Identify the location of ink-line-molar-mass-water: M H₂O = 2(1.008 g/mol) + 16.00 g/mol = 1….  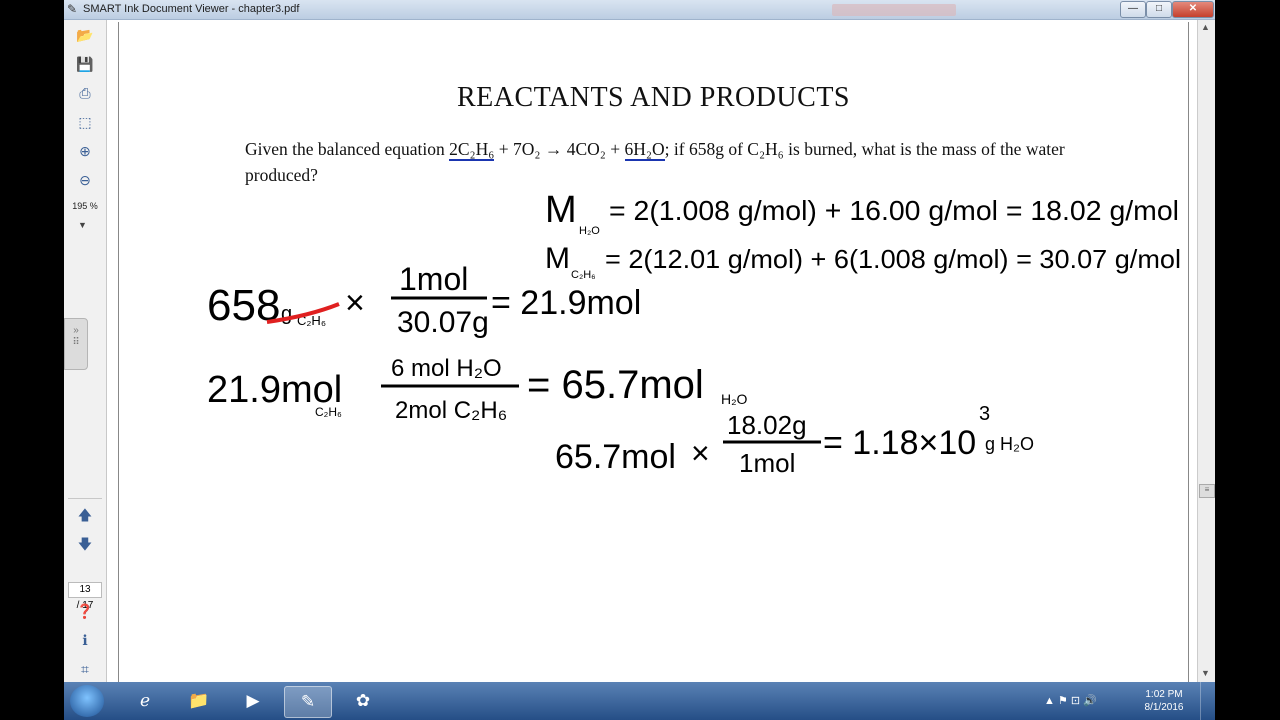
(862, 213).